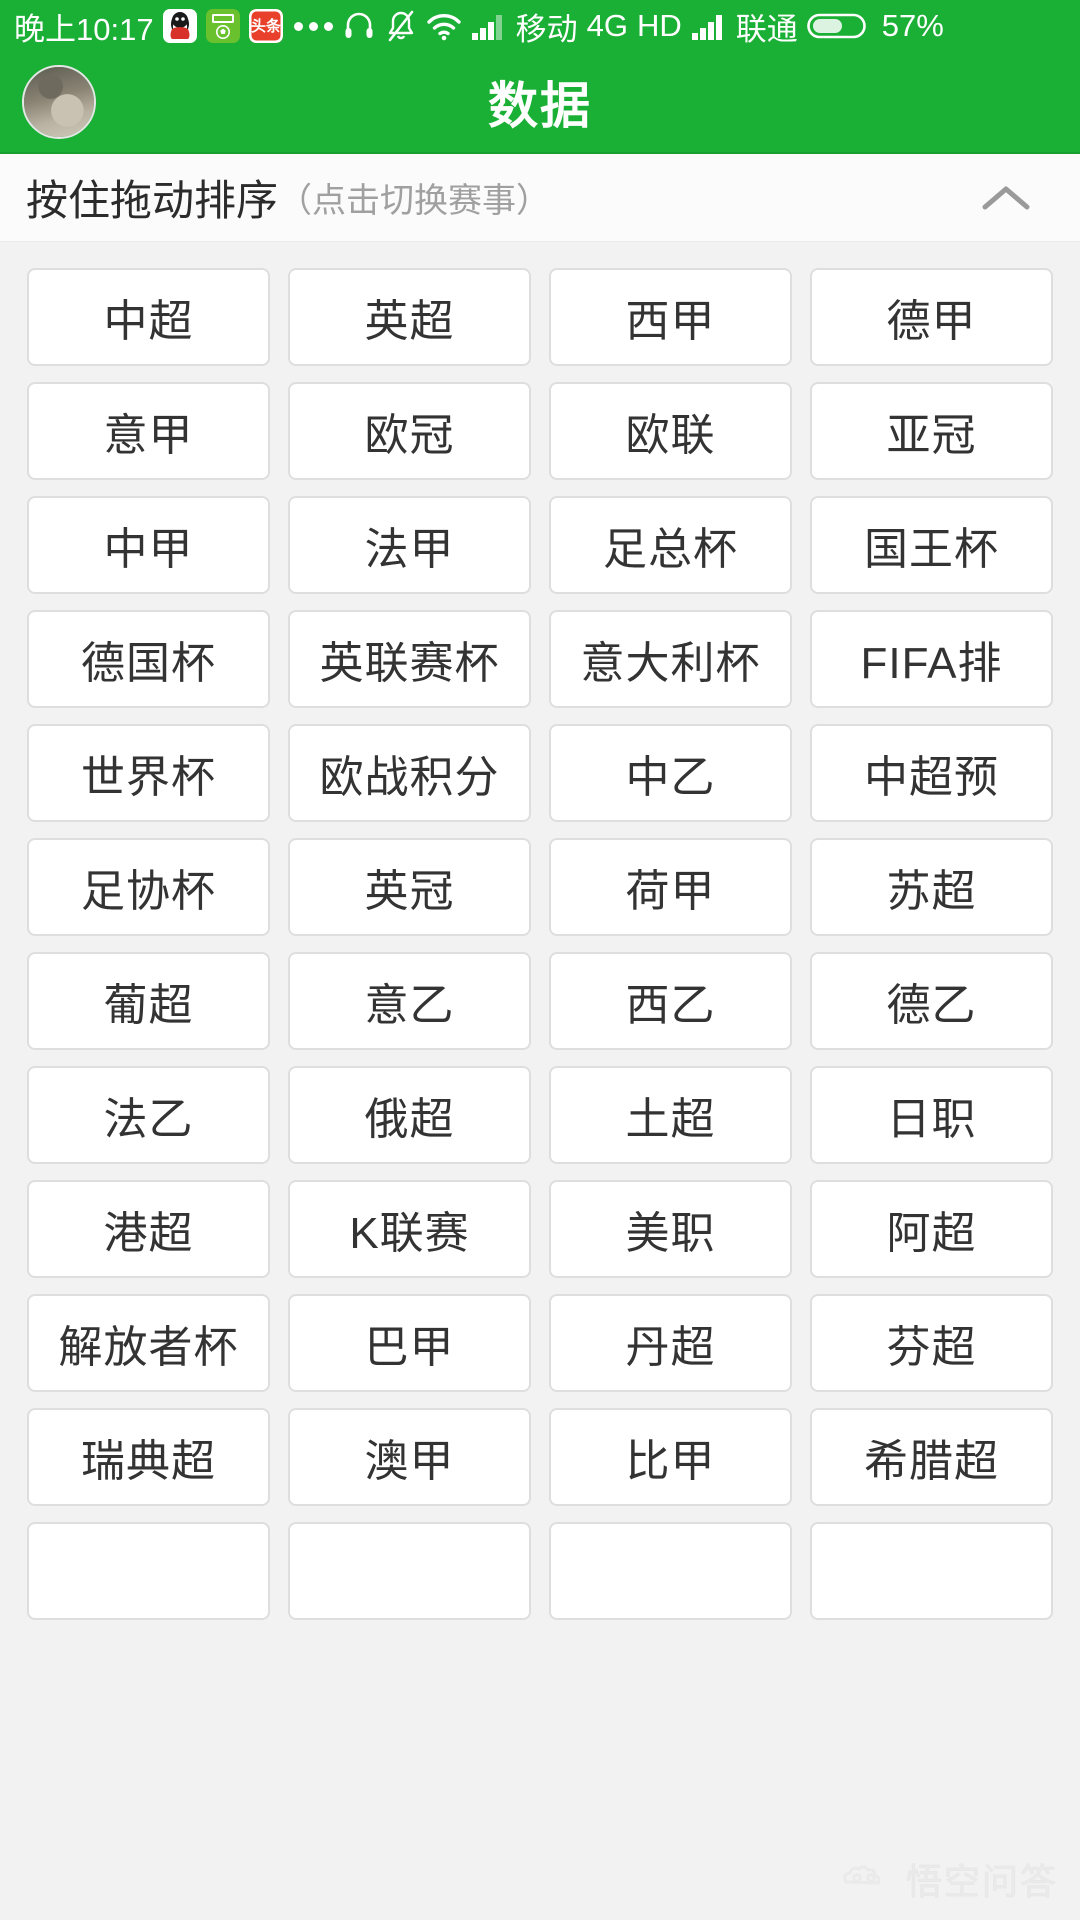 The width and height of the screenshot is (1080, 1920). I want to click on league-chip: 德甲, so click(931, 317).